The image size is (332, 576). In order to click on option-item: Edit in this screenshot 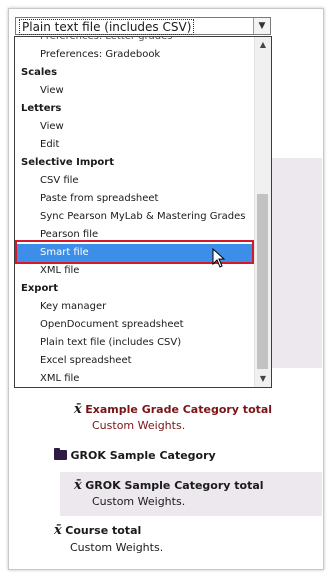, I will do `click(143, 145)`.